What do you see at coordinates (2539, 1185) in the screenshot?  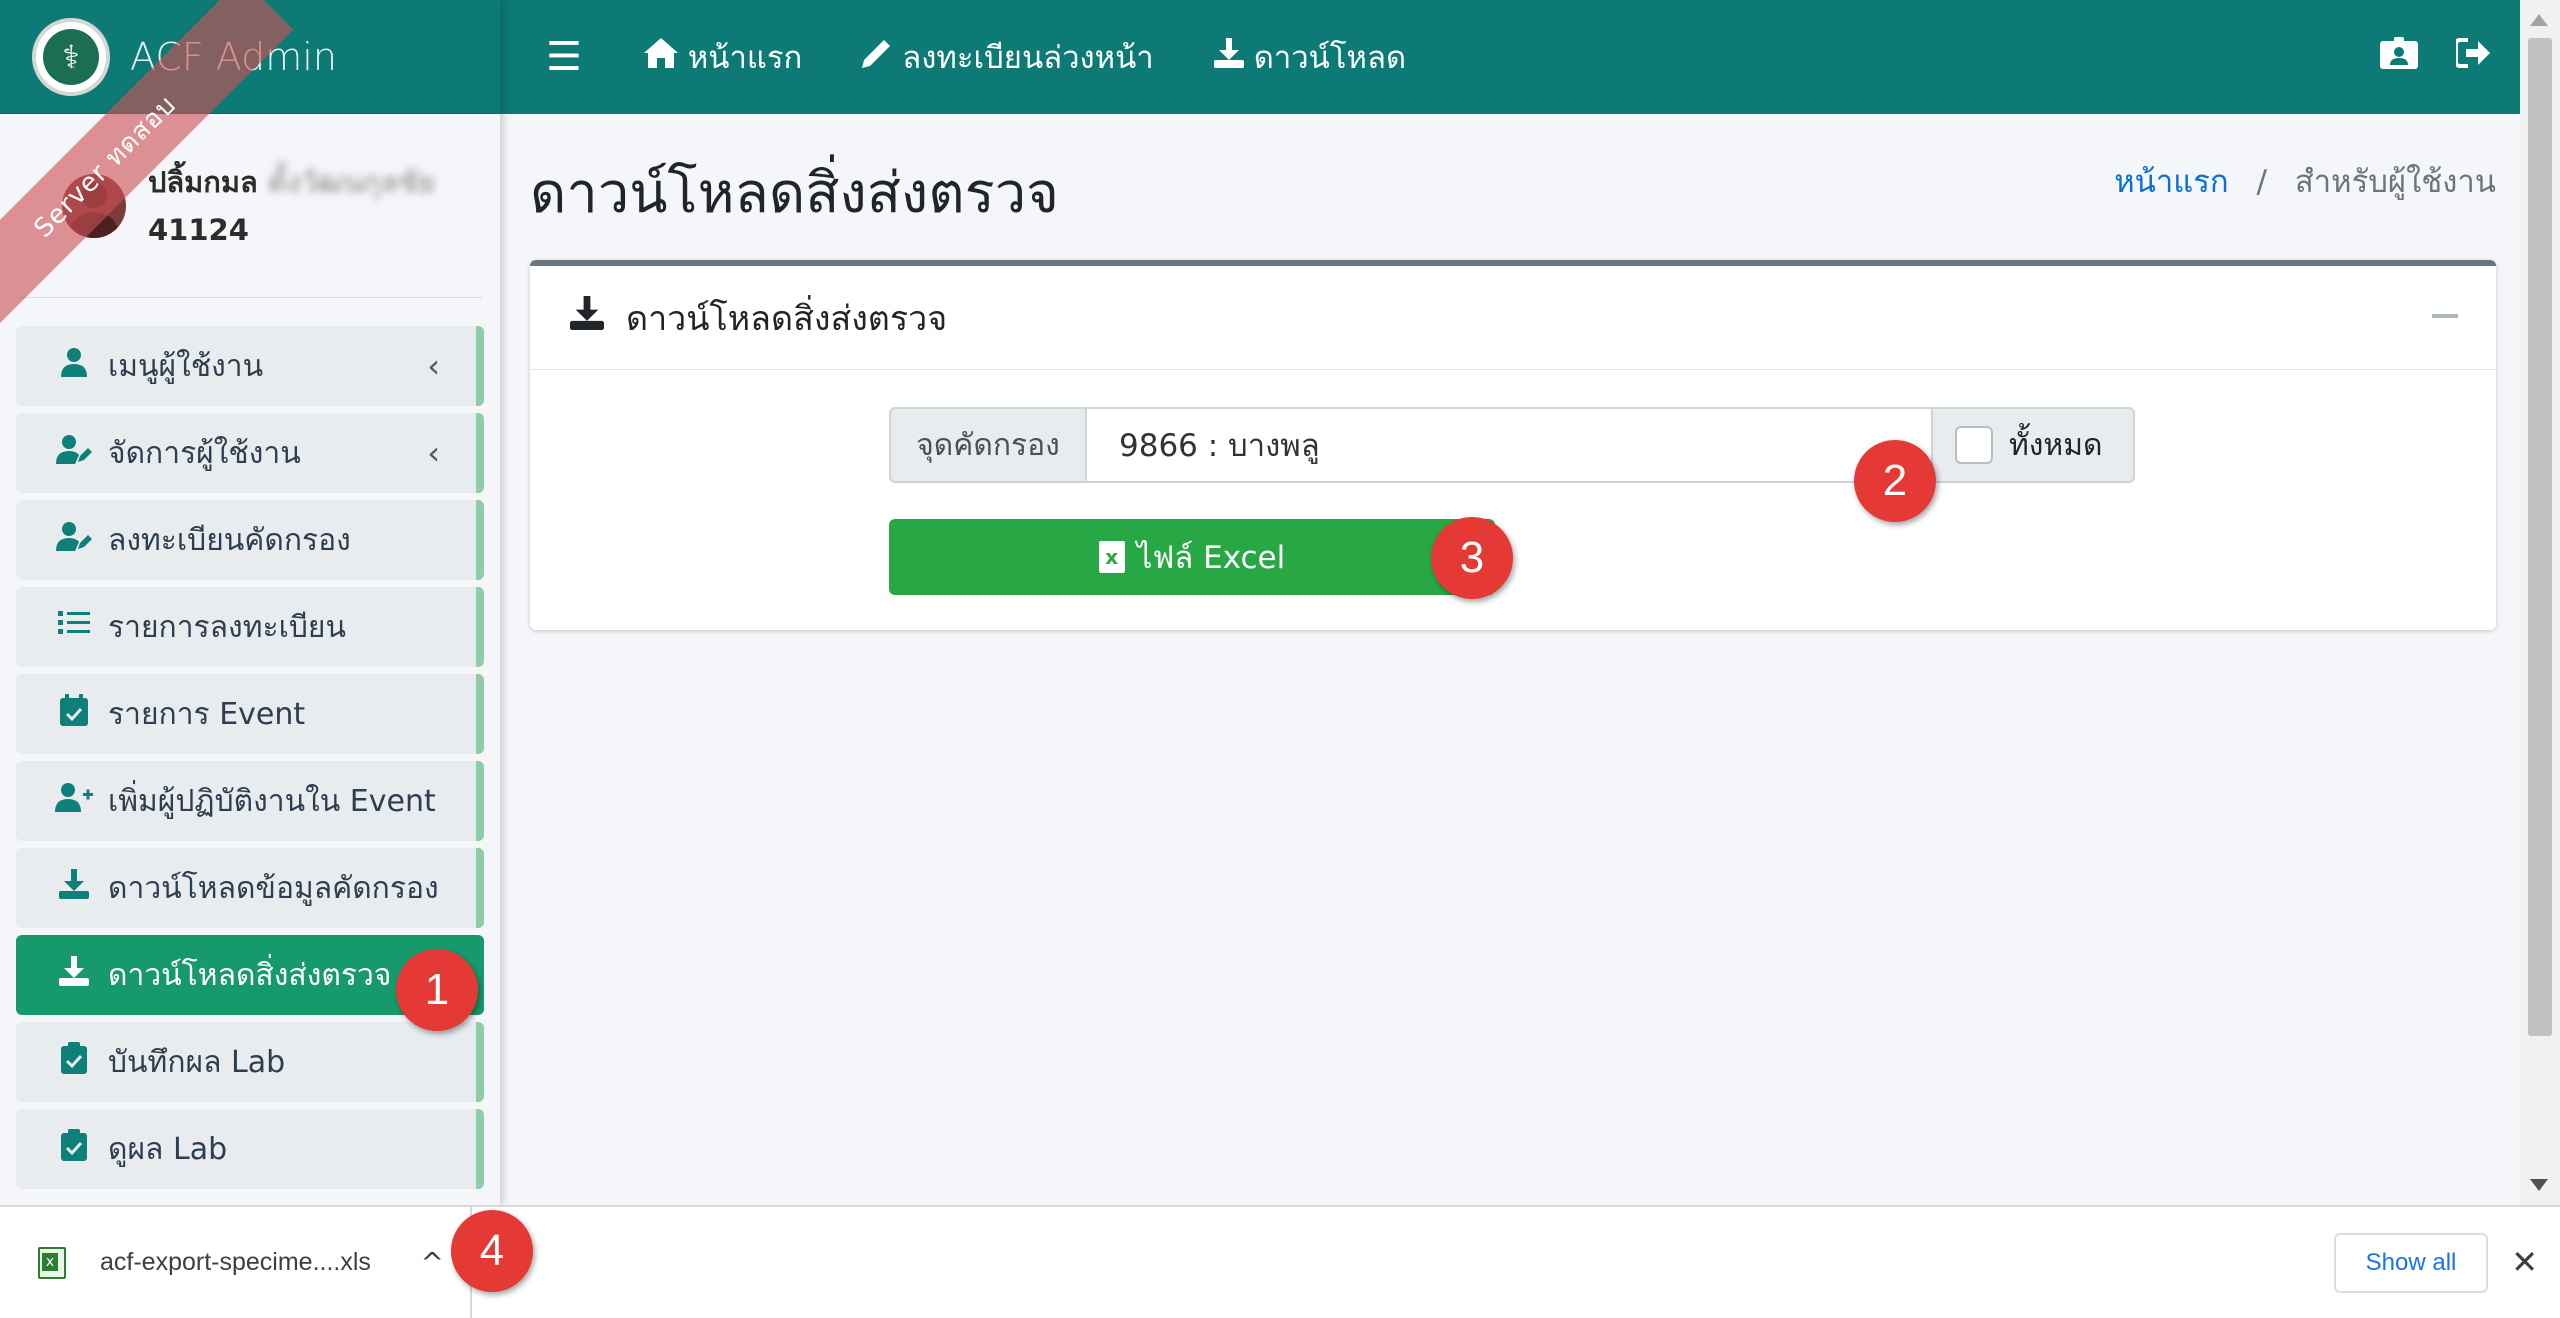 I see `scroll-down-arrow-icon` at bounding box center [2539, 1185].